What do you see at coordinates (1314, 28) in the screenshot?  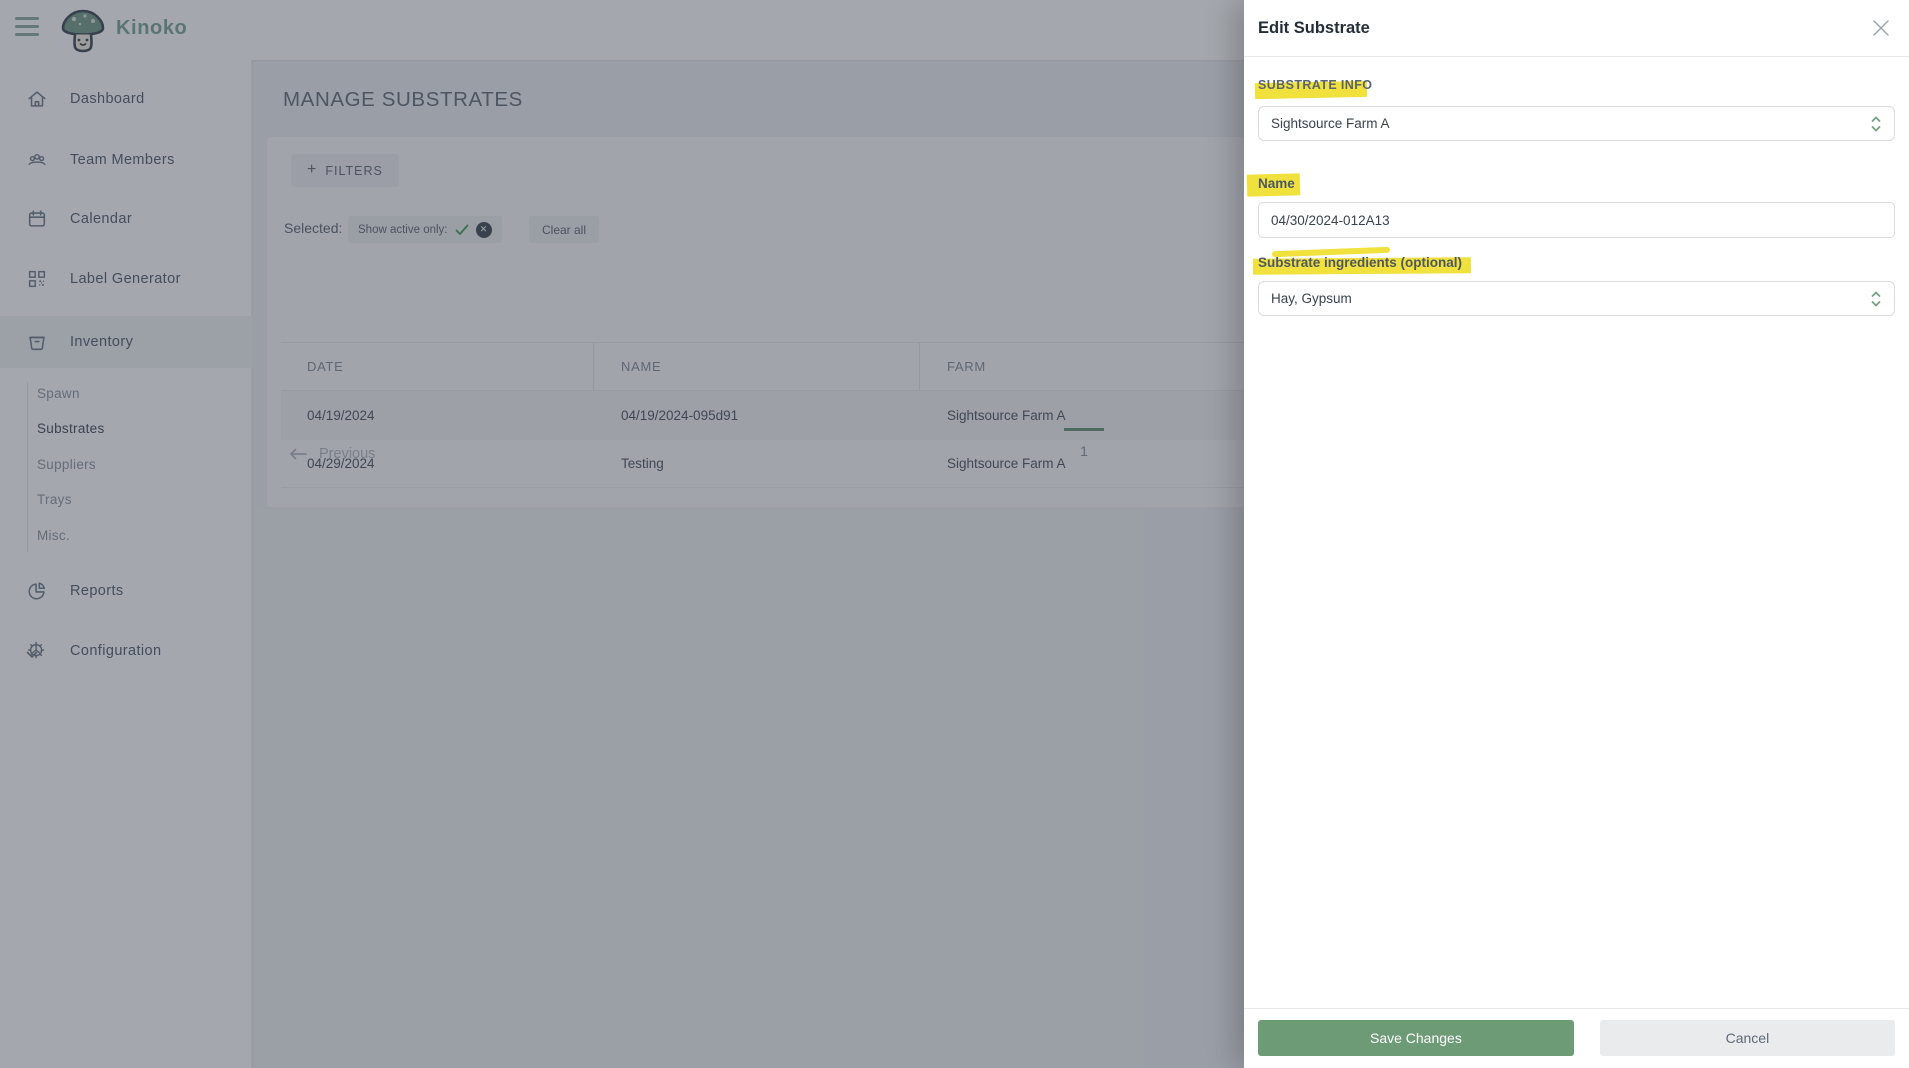 I see `panel-title: Edit Substrate` at bounding box center [1314, 28].